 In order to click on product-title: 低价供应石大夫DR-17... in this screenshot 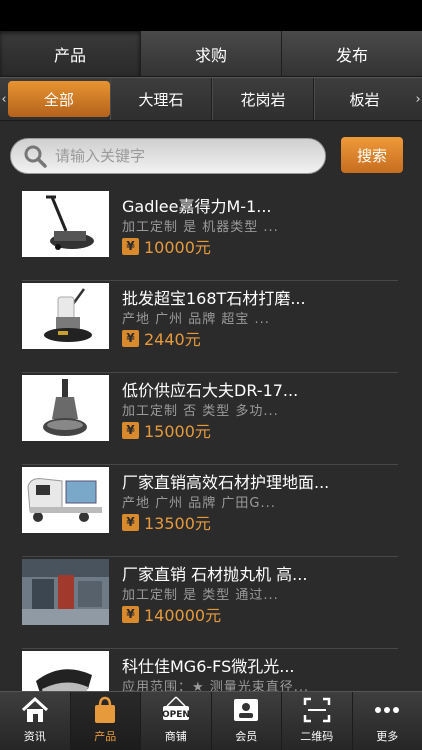, I will do `click(210, 390)`.